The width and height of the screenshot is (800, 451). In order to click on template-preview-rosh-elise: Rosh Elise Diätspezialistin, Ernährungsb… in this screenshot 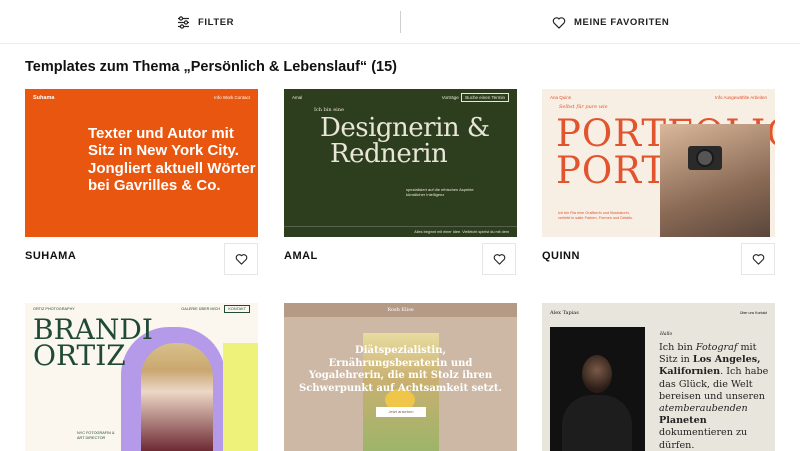, I will do `click(400, 377)`.